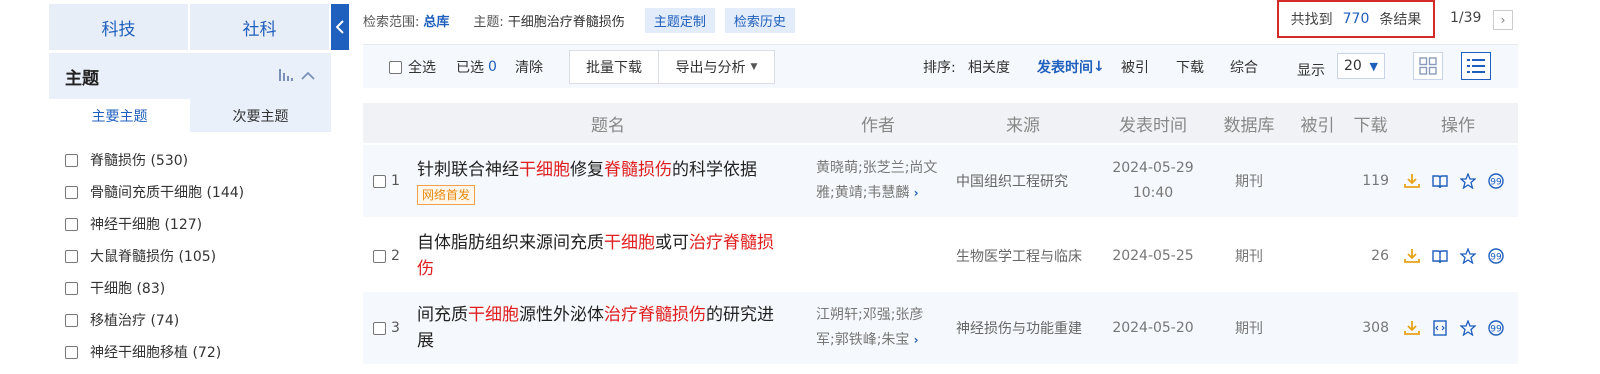 The width and height of the screenshot is (1600, 374). I want to click on topic-item: 脊髓损伤 (530), so click(154, 160).